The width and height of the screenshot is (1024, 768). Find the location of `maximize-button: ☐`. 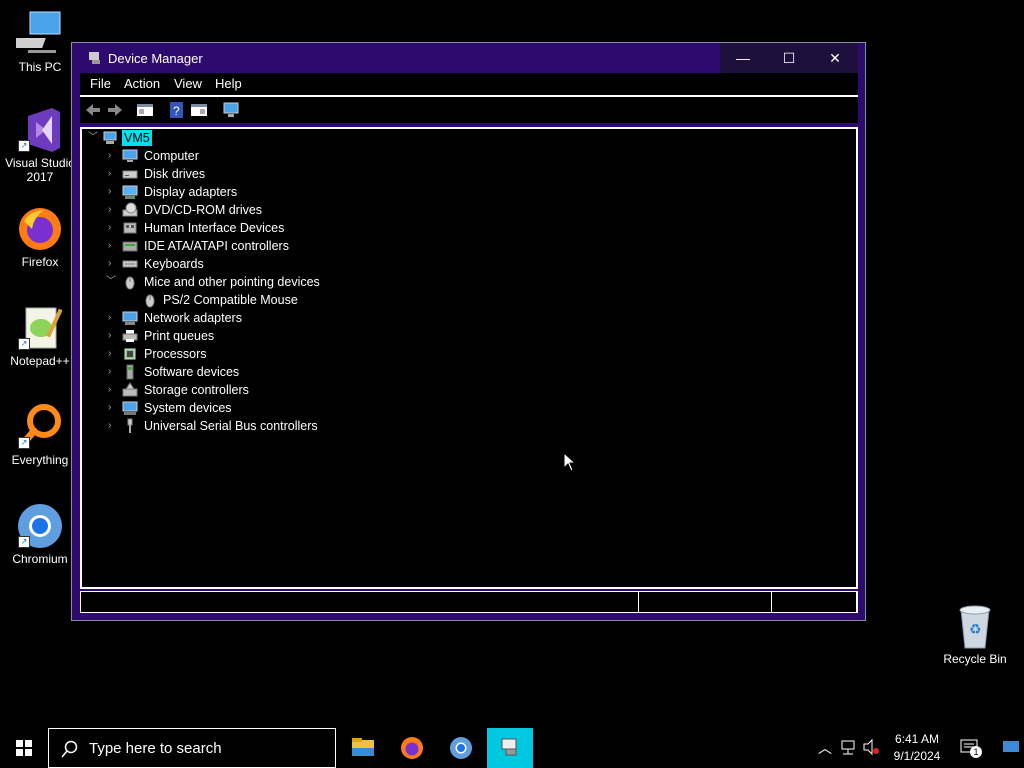

maximize-button: ☐ is located at coordinates (789, 58).